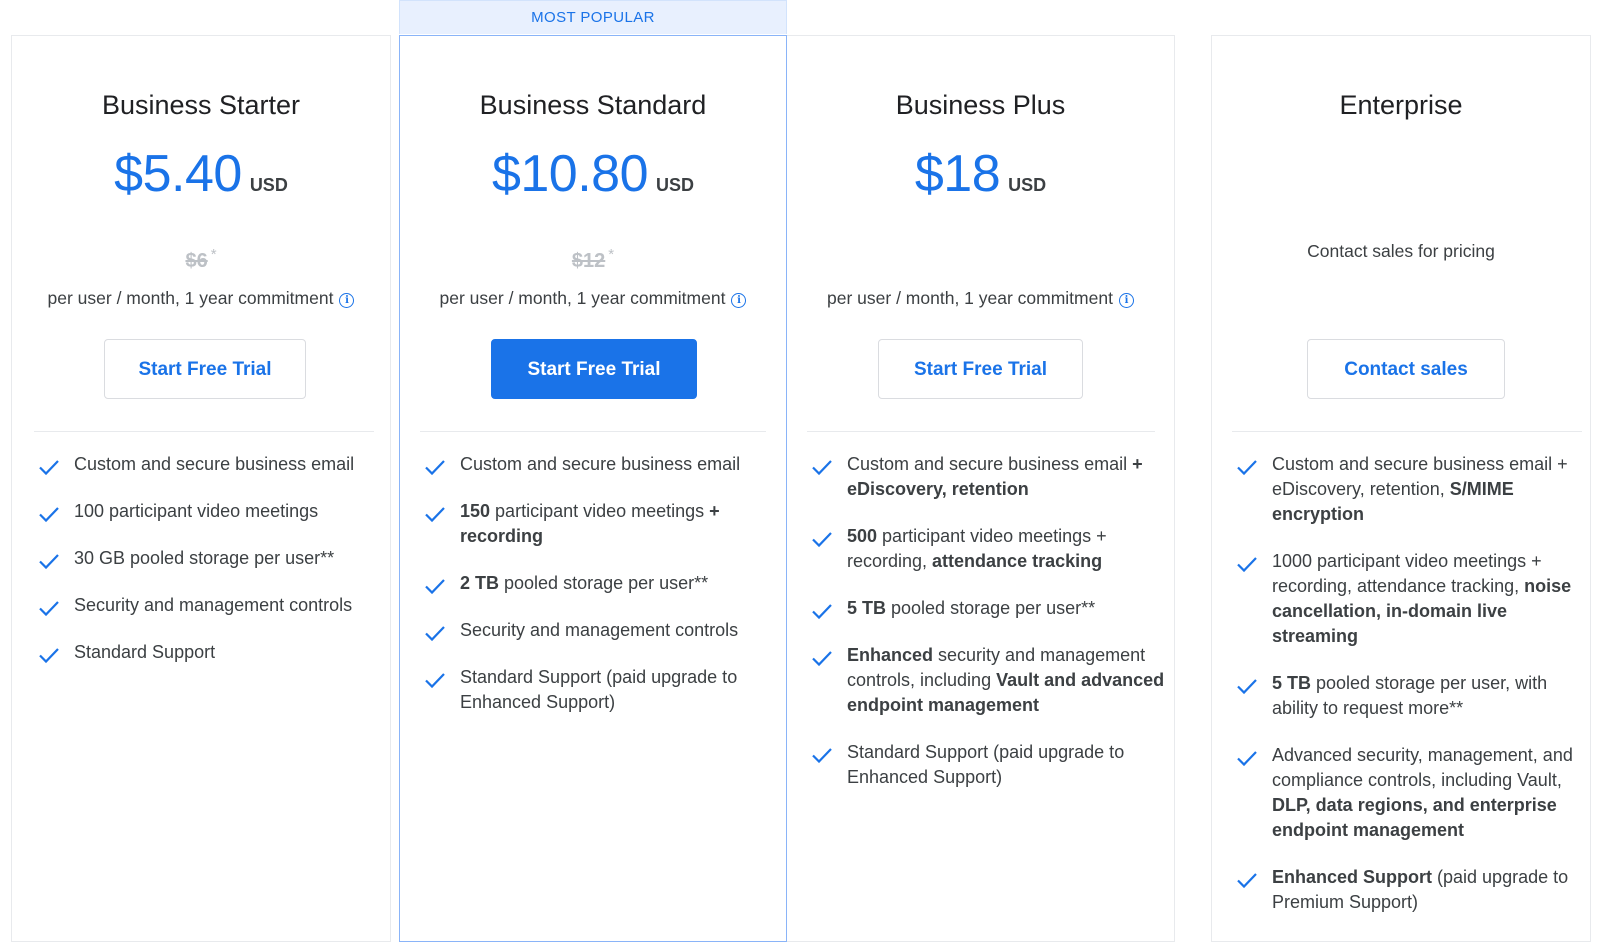  Describe the element at coordinates (593, 17) in the screenshot. I see `most-popular-badge: MOST POPULAR` at that location.